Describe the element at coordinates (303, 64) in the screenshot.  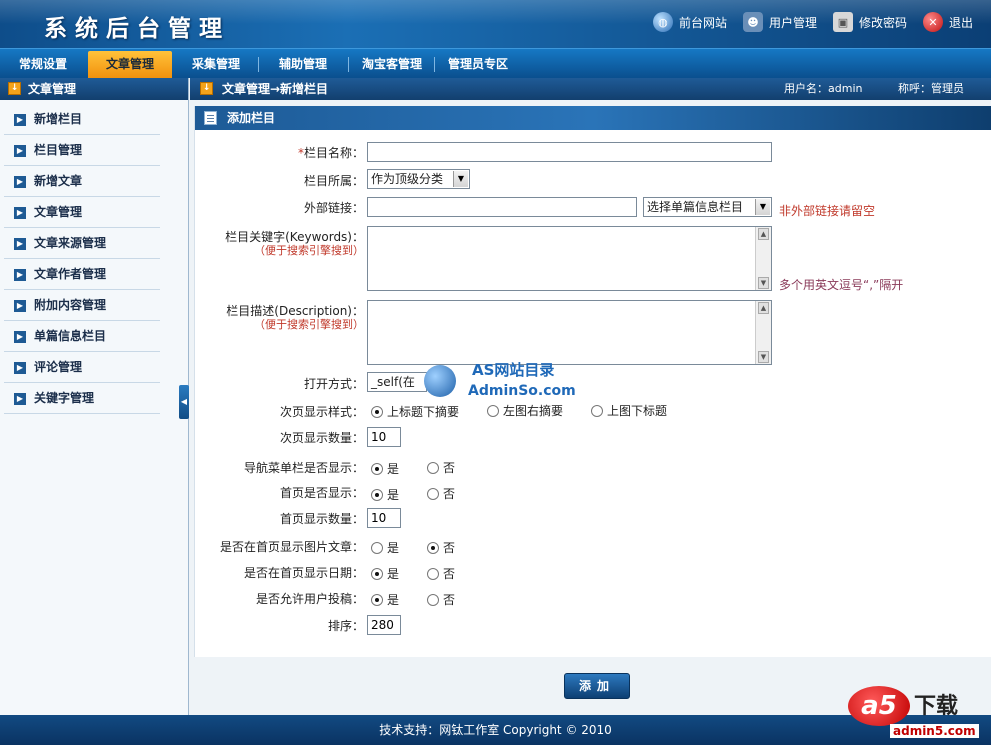
I see `nav-tab-auxiliary: 辅助管理` at that location.